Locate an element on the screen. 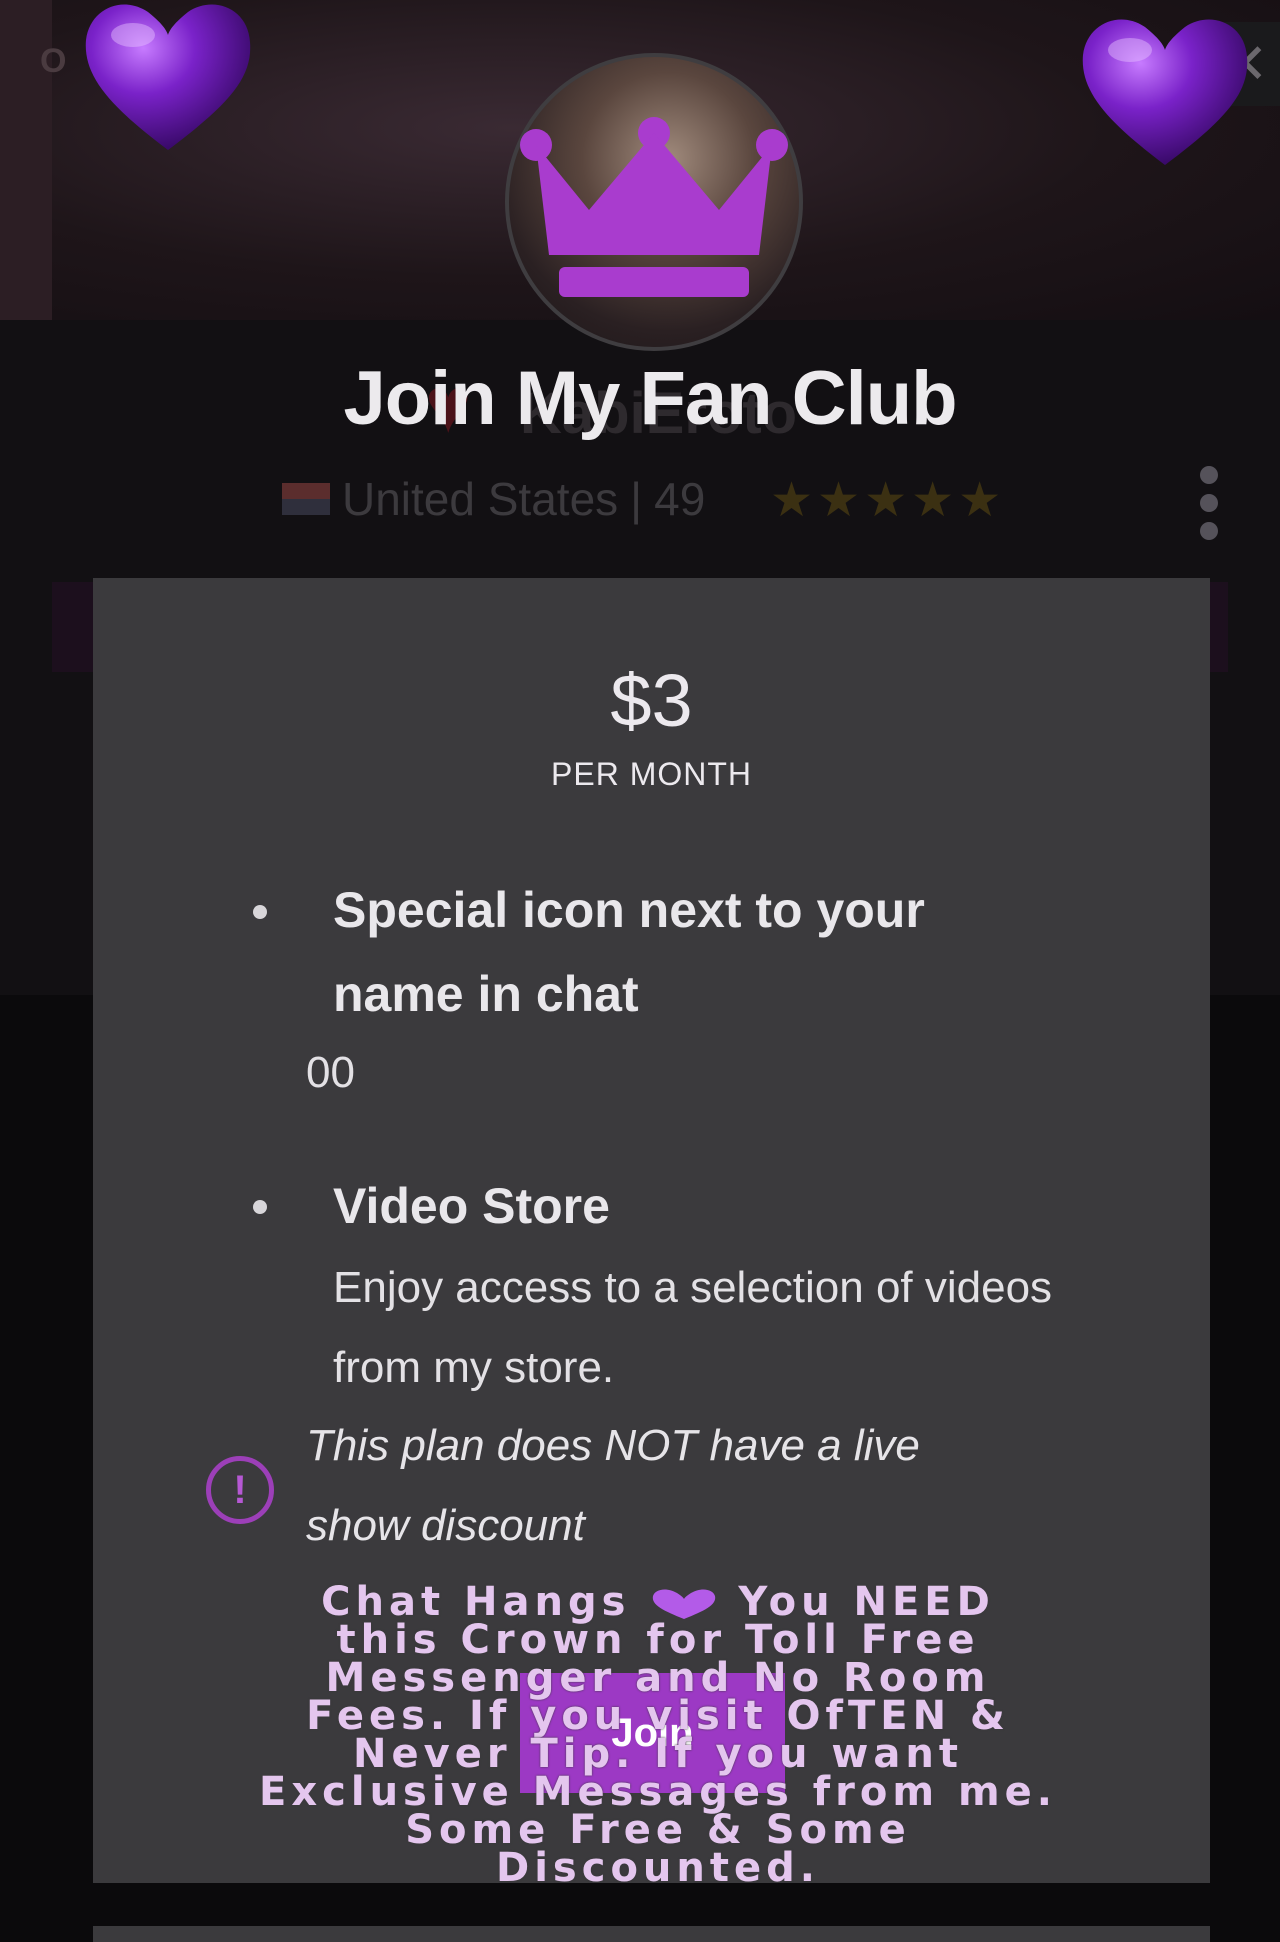 The image size is (1280, 1942). promo-line: Never Tip. If you want is located at coordinates (658, 1754).